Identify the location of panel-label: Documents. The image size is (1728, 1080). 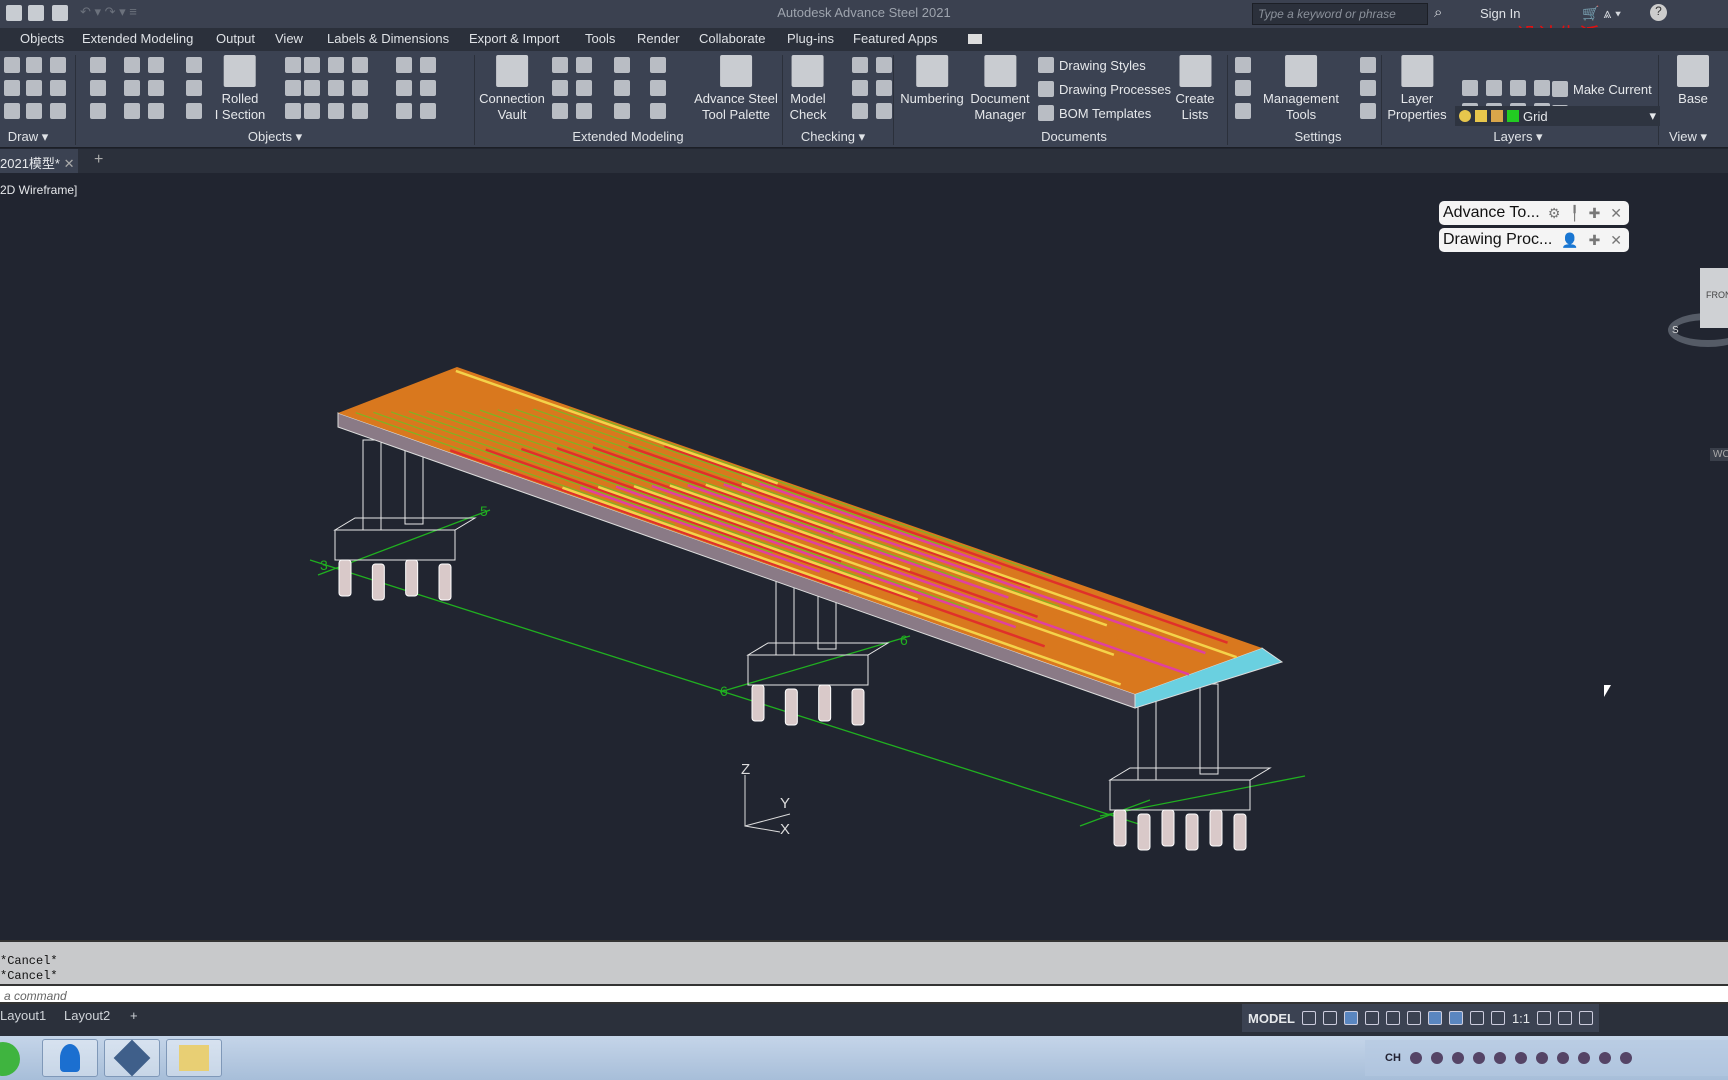
(1074, 136).